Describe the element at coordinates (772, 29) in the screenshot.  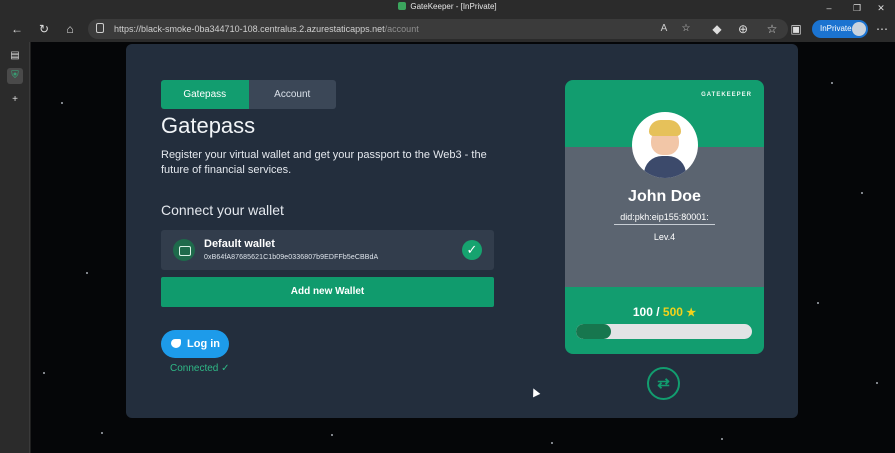
I see `favorites-icon: ☆` at that location.